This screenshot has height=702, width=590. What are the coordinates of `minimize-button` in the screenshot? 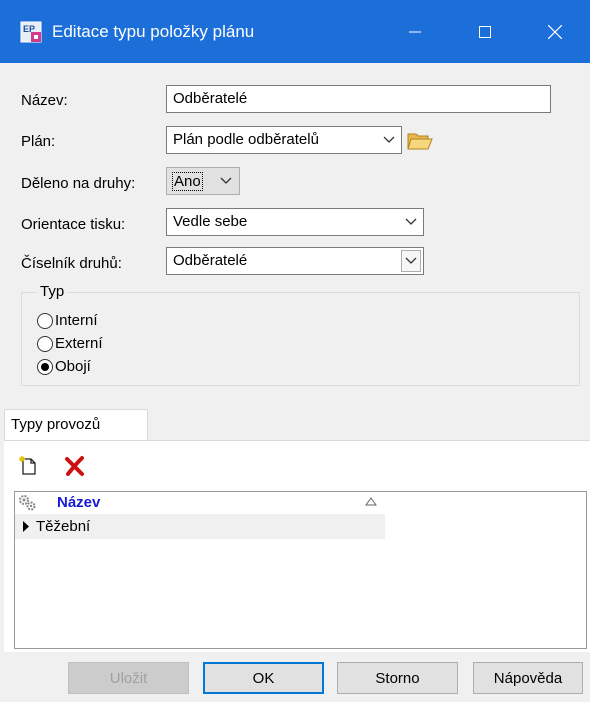 It's located at (415, 31).